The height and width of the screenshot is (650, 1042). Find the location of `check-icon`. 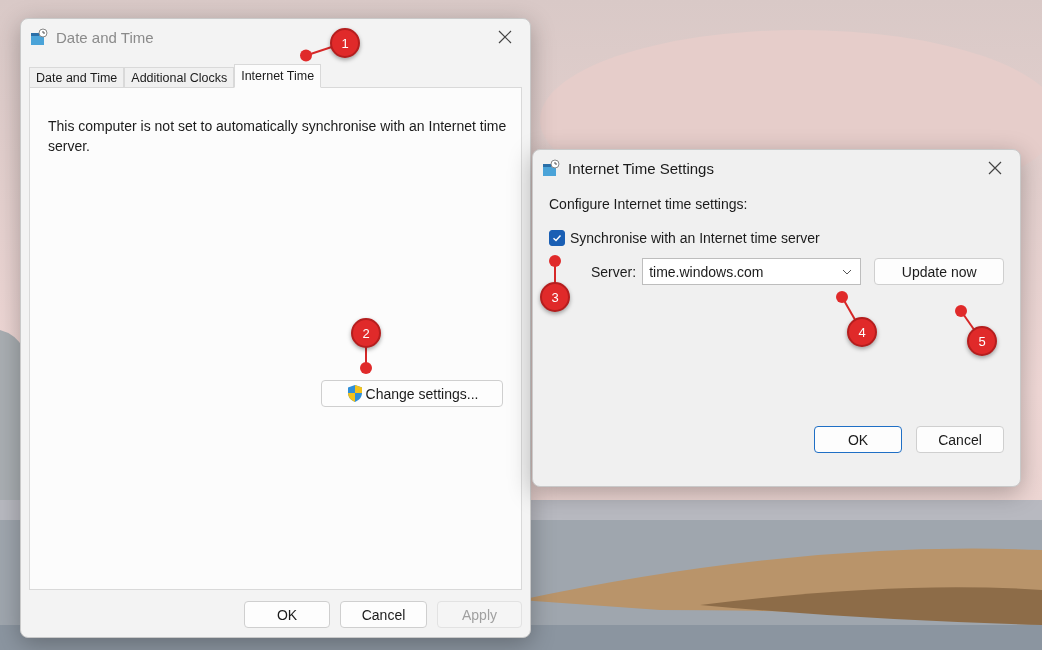

check-icon is located at coordinates (557, 238).